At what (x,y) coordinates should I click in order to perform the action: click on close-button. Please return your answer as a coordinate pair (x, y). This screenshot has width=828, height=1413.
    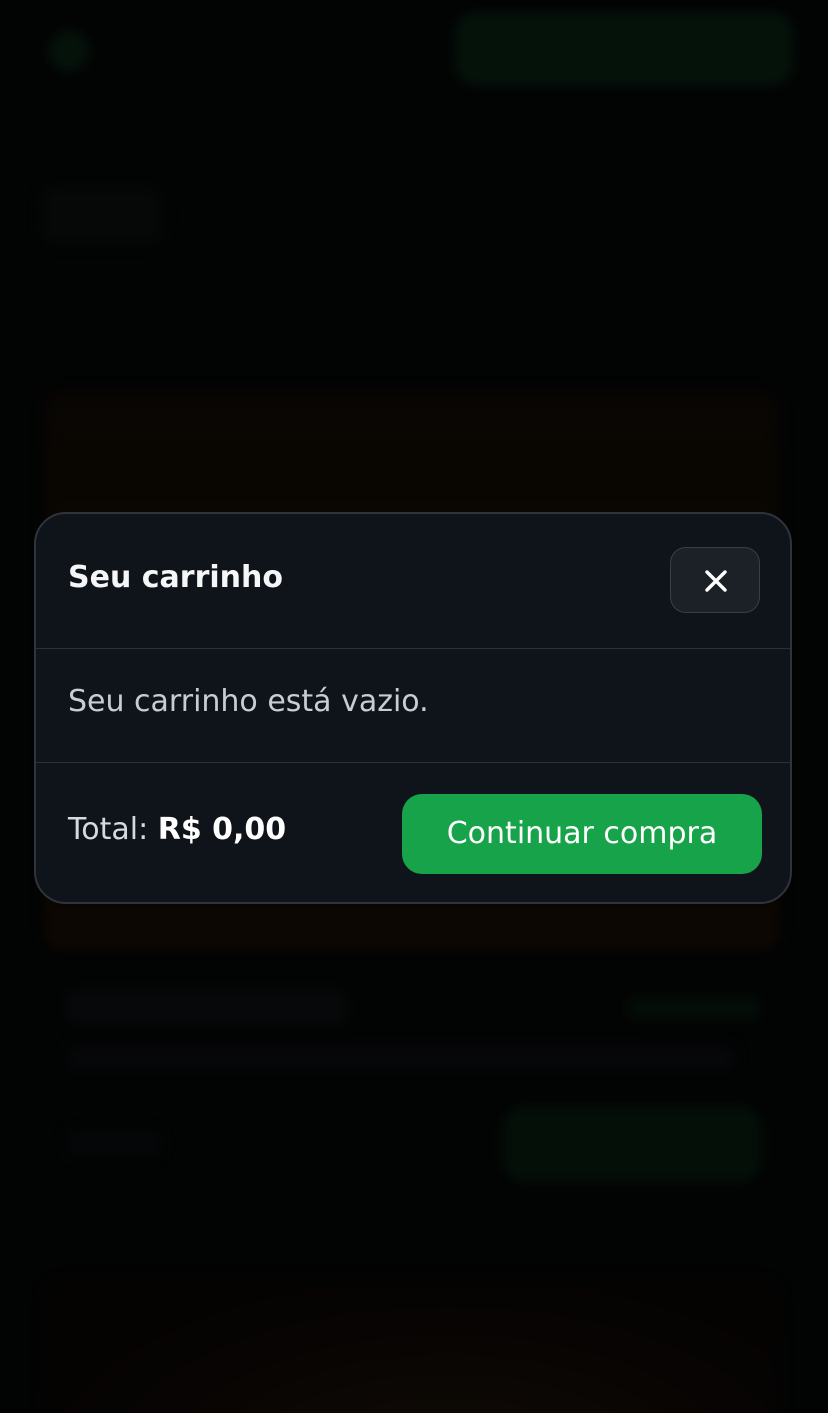
    Looking at the image, I should click on (715, 580).